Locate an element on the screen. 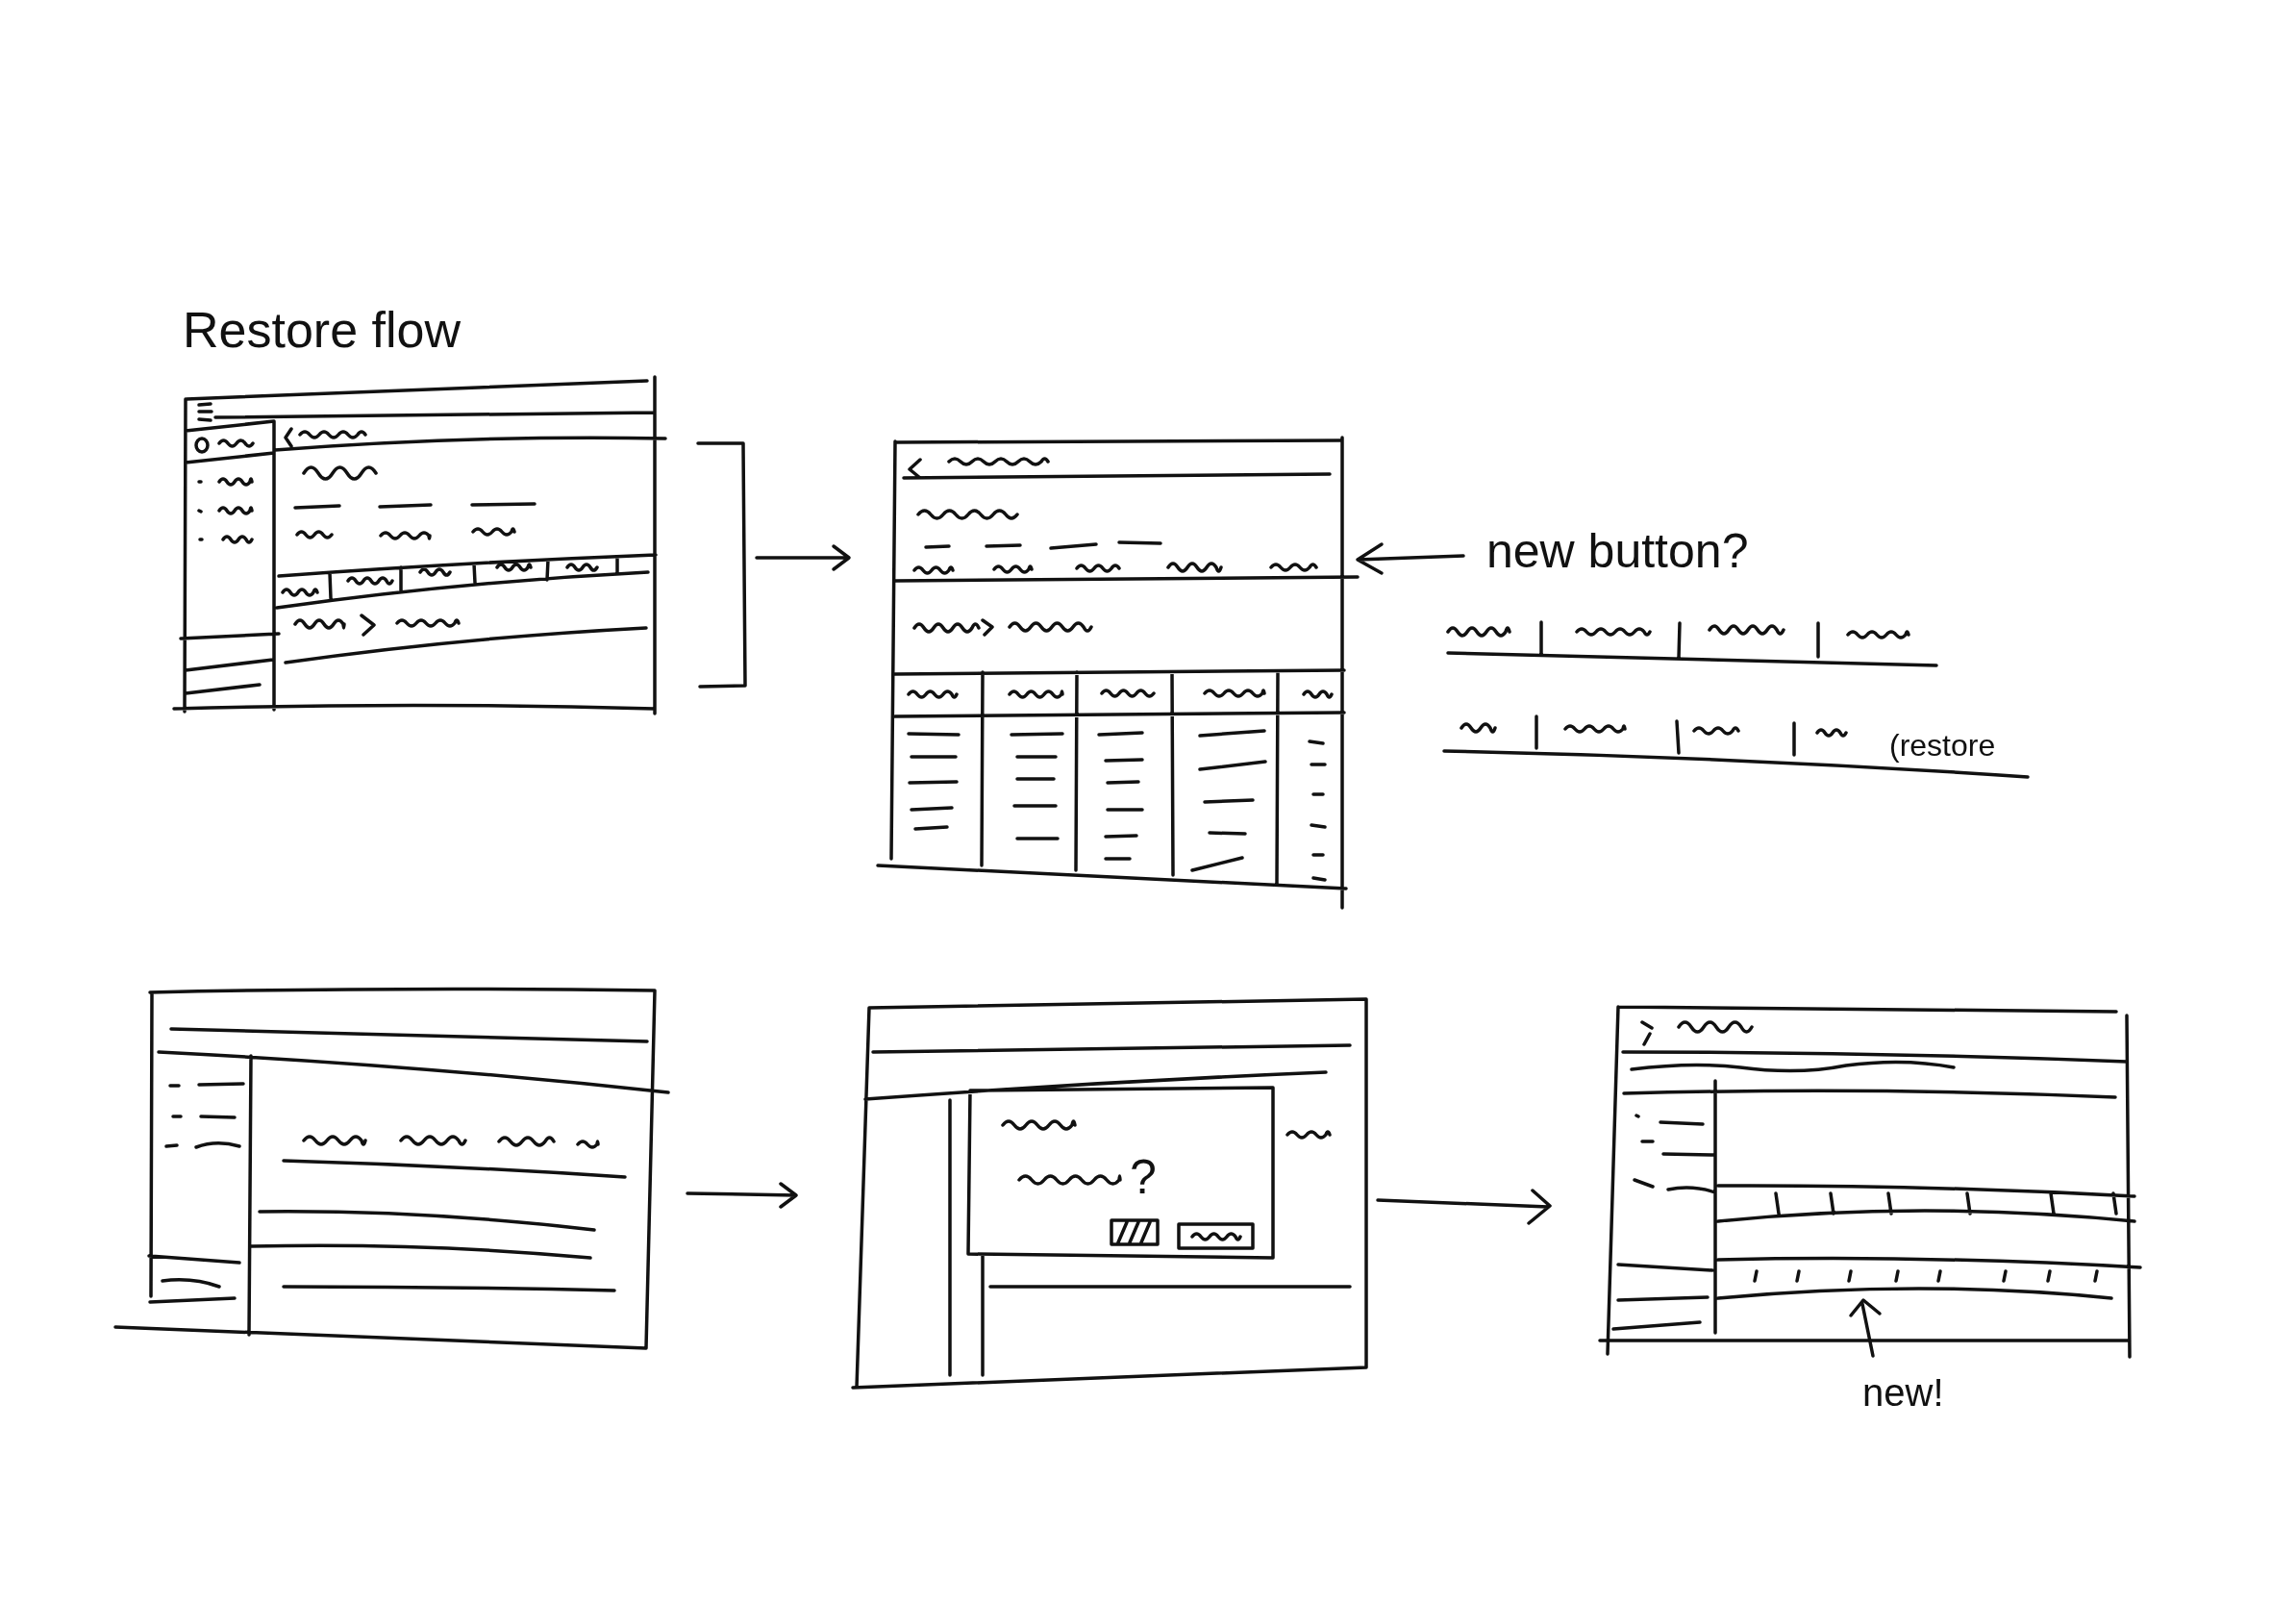  callout-text: new! is located at coordinates (1903, 1392).